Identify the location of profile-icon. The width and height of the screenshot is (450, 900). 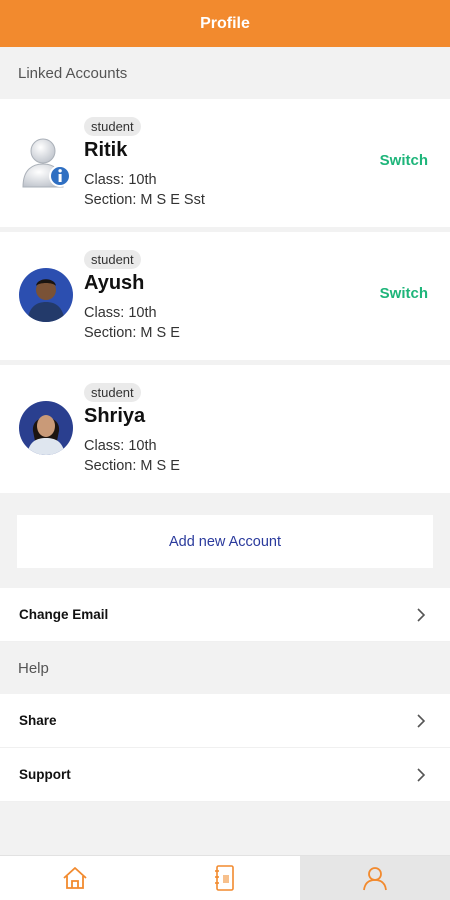
(375, 879).